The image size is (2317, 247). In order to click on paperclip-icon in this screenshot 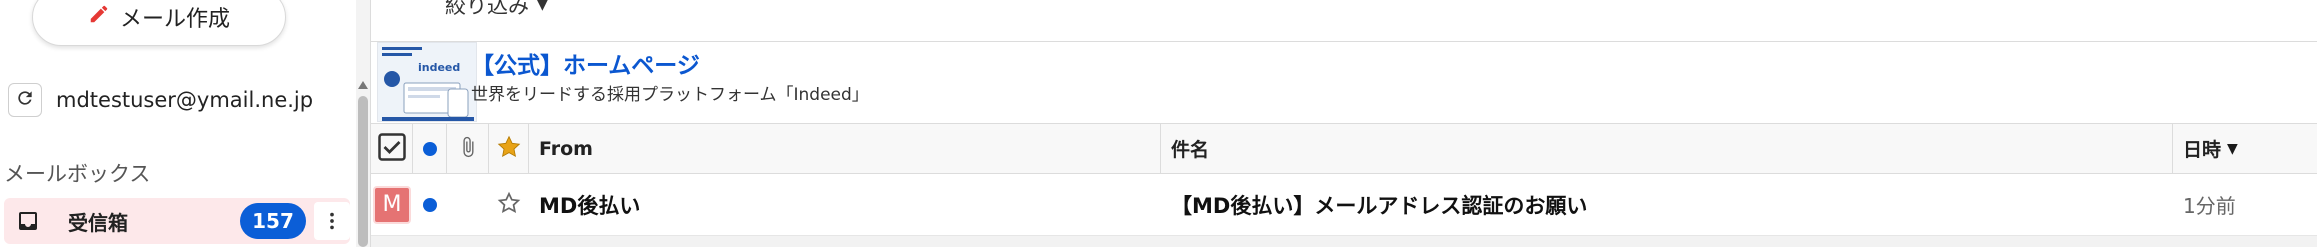, I will do `click(468, 149)`.